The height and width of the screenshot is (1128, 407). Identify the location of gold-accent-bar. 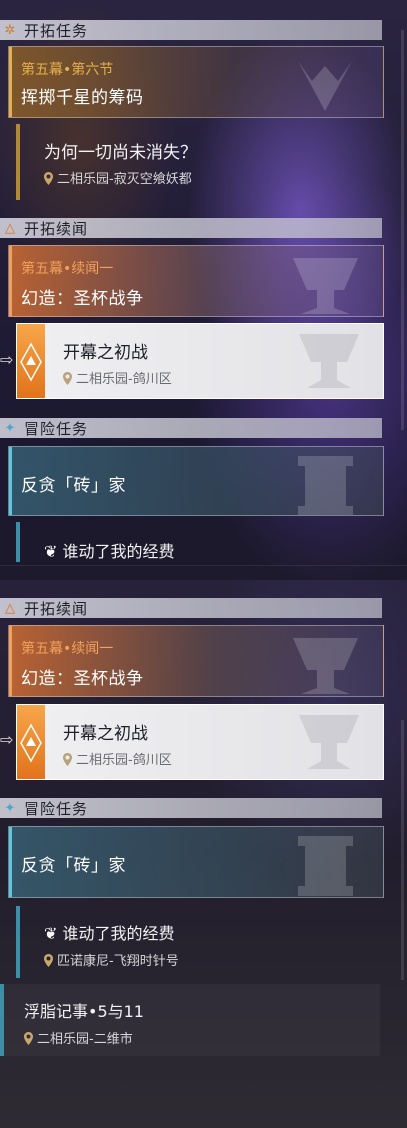
(10, 82).